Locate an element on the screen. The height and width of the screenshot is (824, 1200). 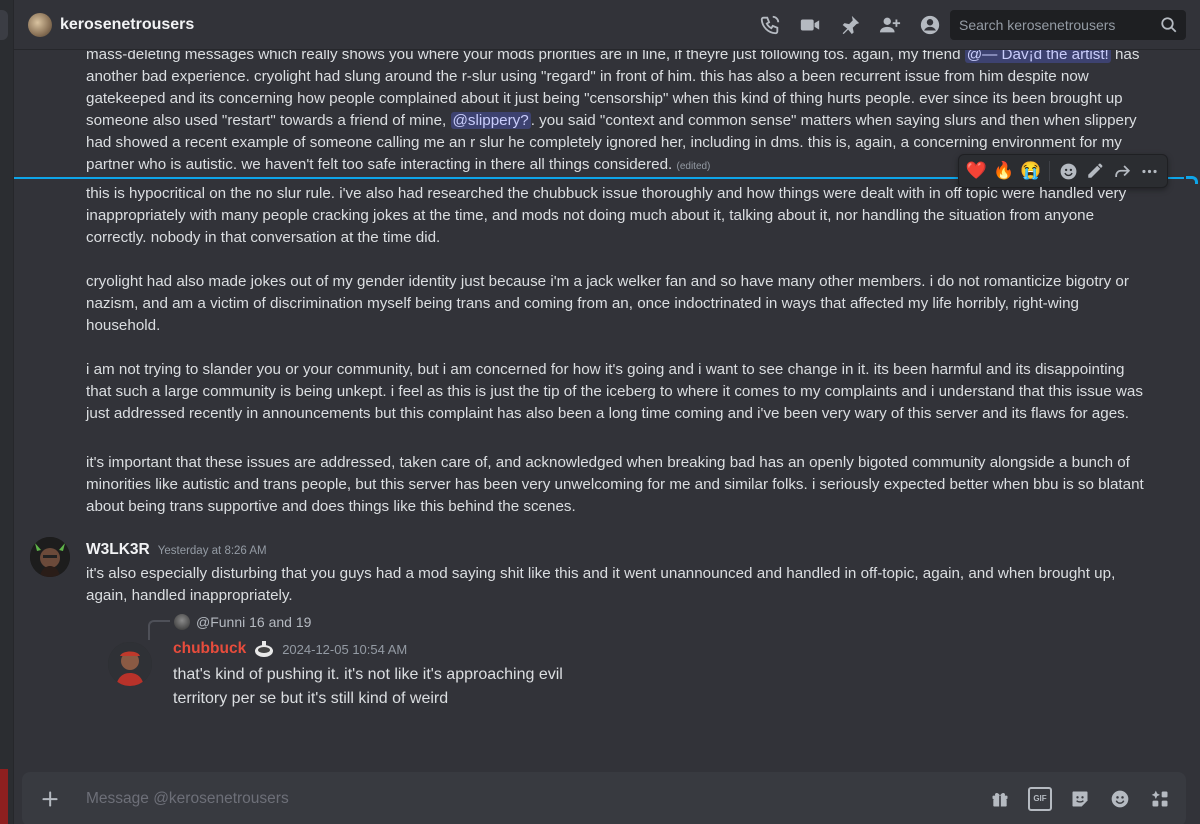
search-icon is located at coordinates (1169, 25).